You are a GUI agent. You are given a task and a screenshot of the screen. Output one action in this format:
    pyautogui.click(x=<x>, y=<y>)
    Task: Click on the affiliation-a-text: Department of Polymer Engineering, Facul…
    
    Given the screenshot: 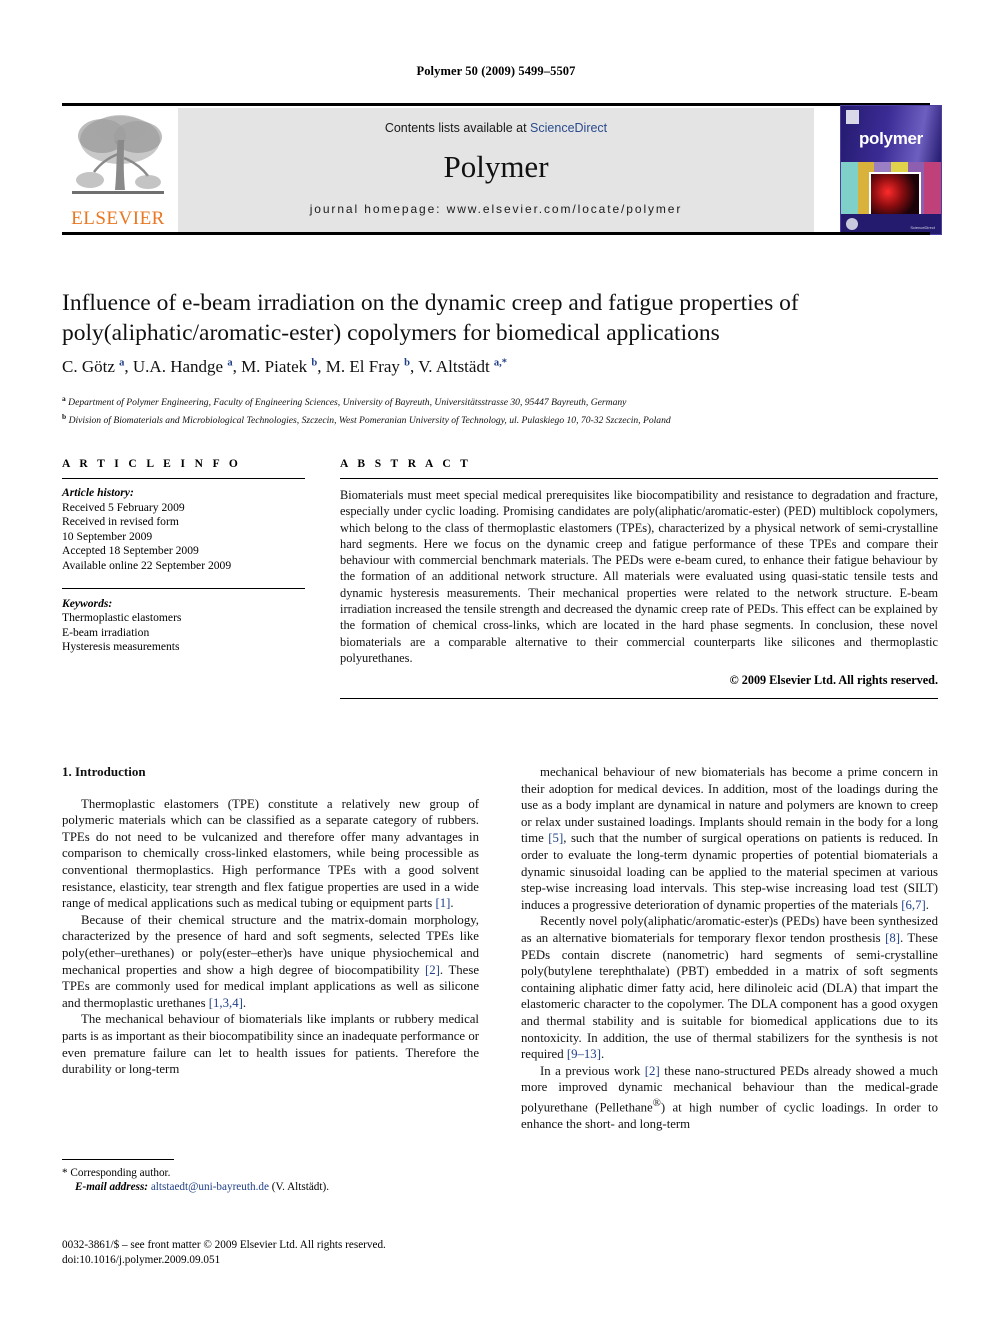 What is the action you would take?
    pyautogui.click(x=347, y=403)
    